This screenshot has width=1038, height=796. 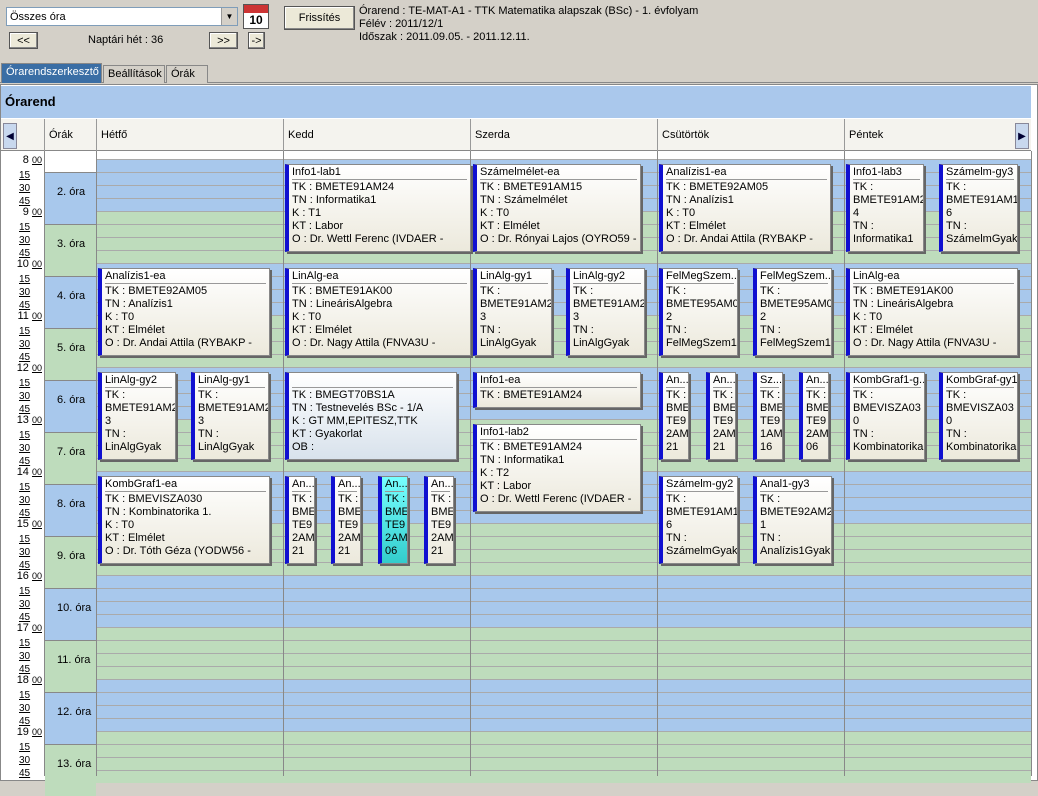 I want to click on event-line: O : Dr. Rónyai Lajos (OYRO59 -, so click(x=558, y=239).